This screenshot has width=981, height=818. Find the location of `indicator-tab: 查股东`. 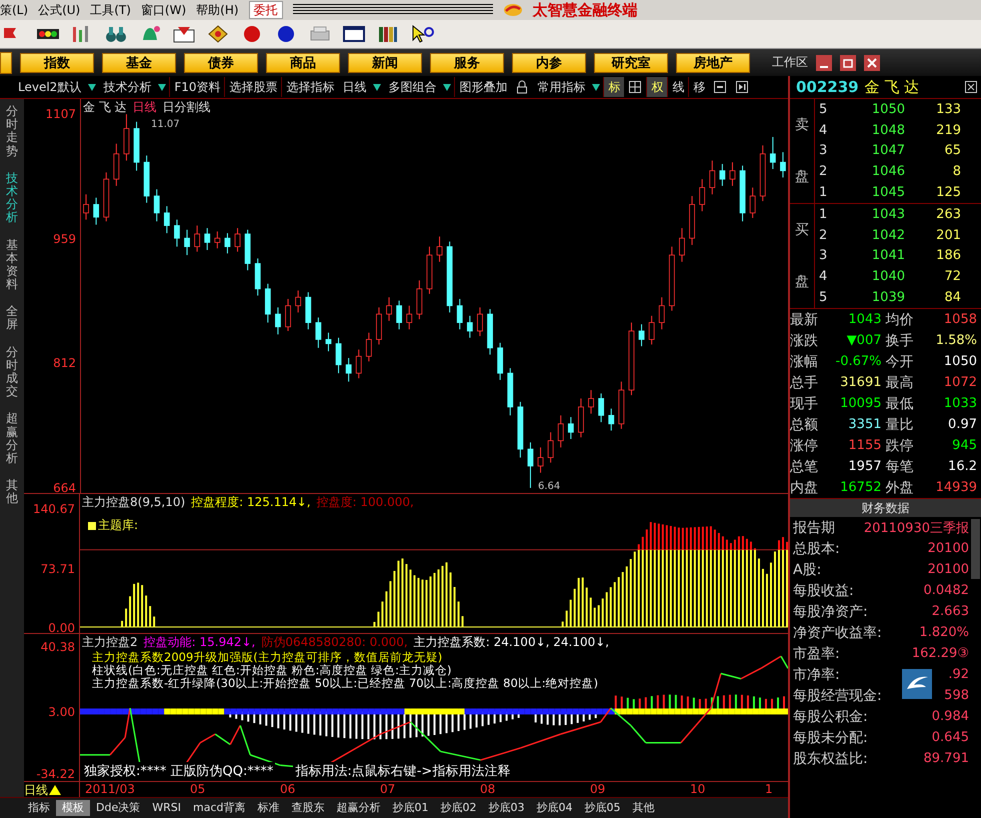

indicator-tab: 查股东 is located at coordinates (307, 808).